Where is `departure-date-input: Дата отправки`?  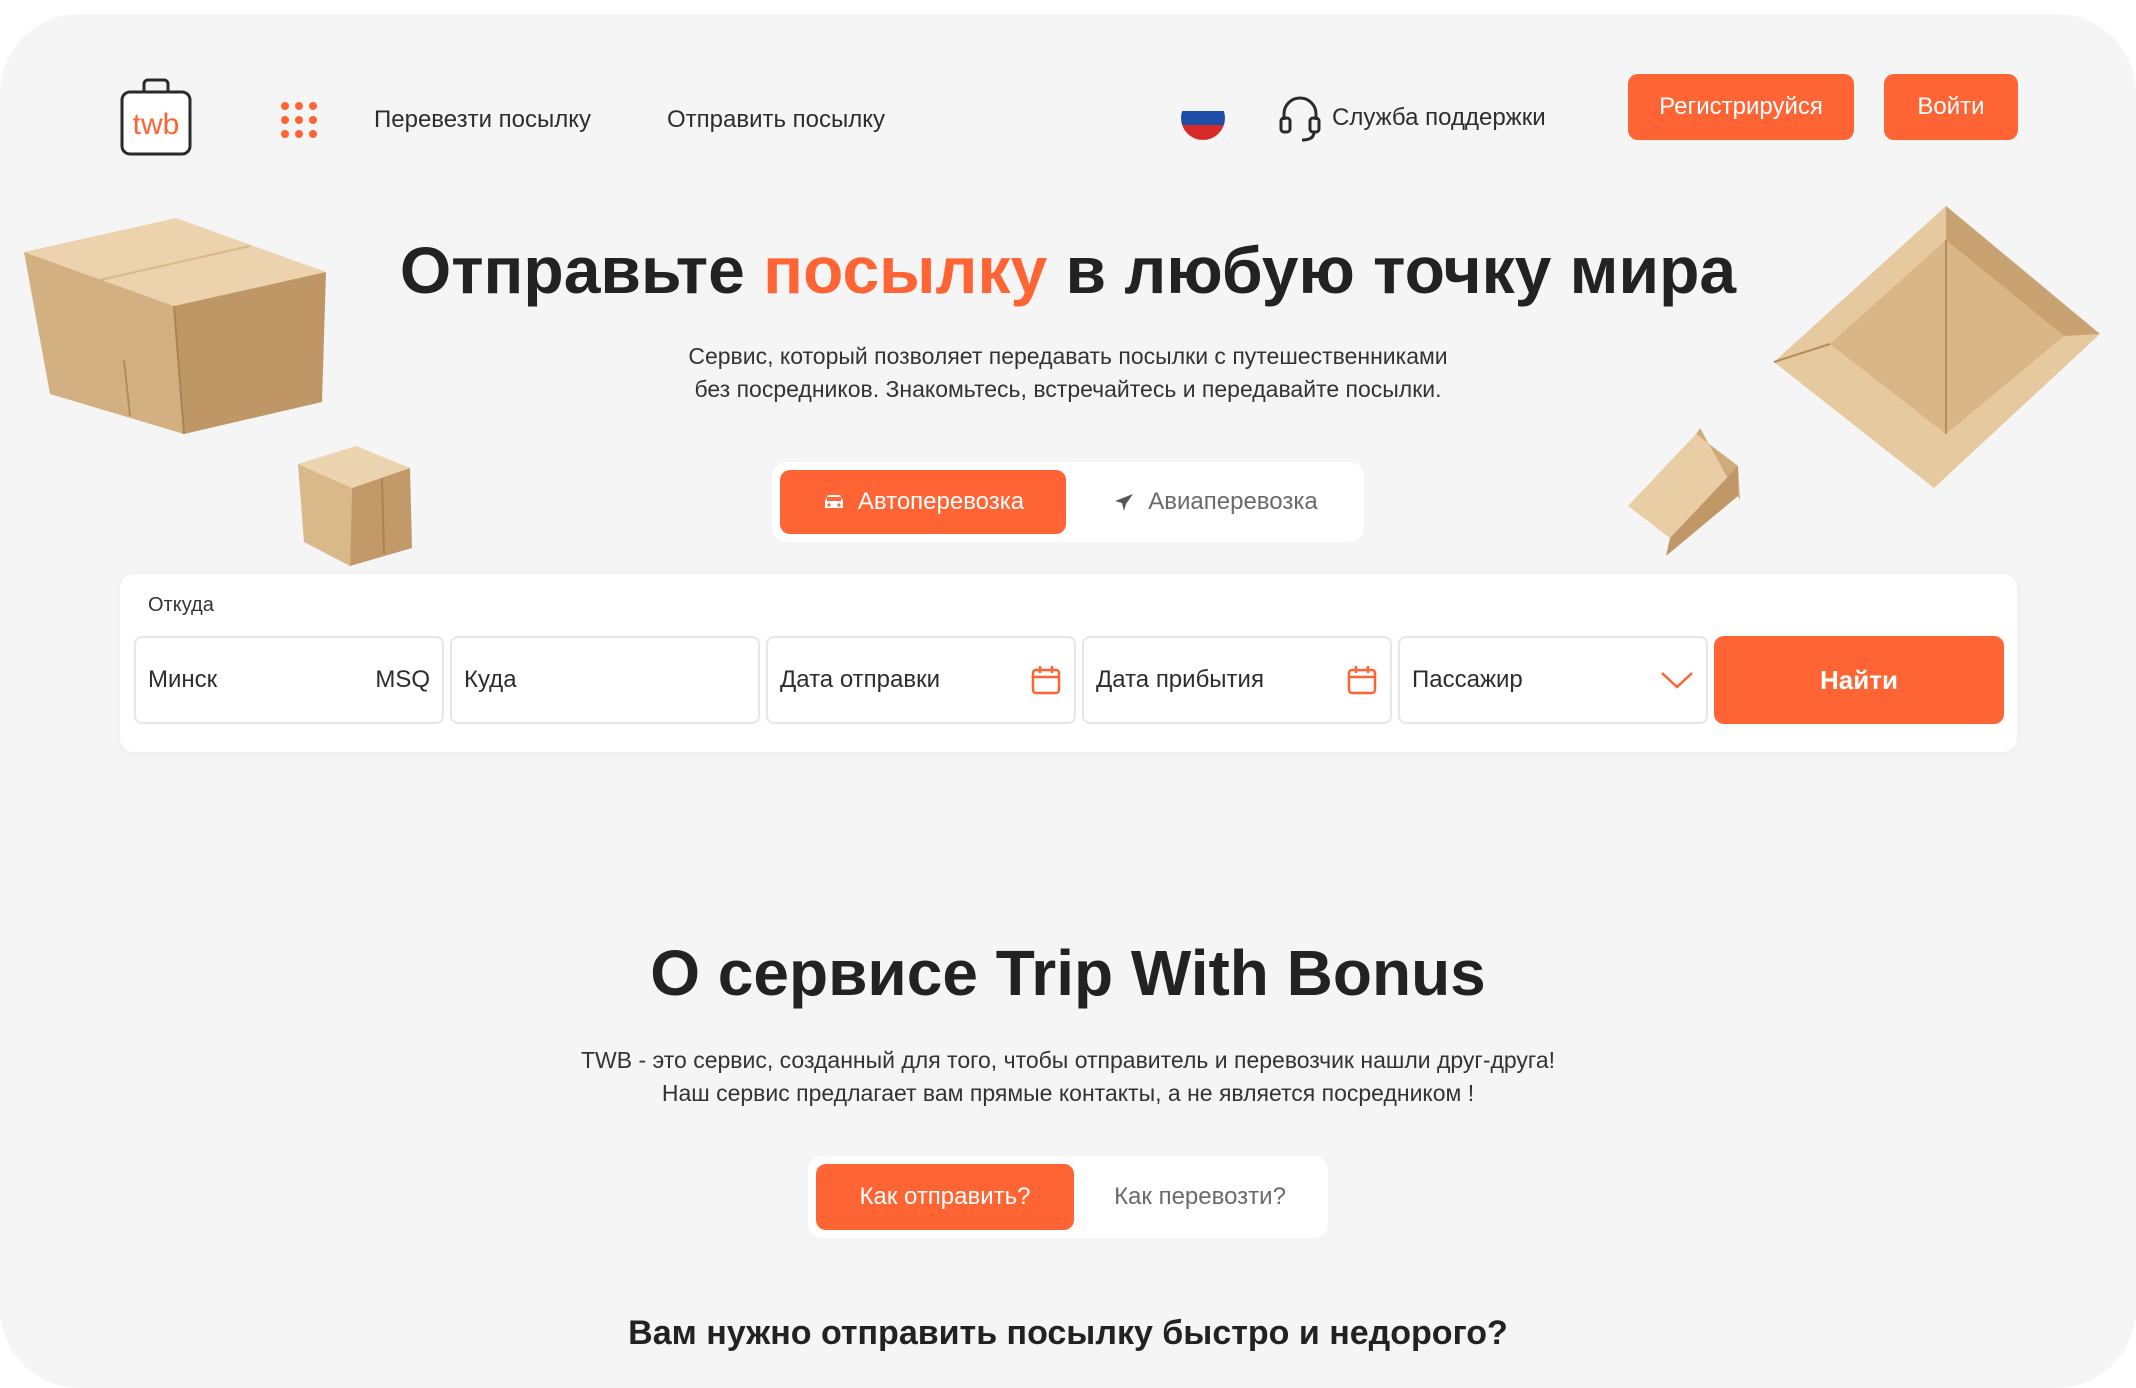 departure-date-input: Дата отправки is located at coordinates (921, 680).